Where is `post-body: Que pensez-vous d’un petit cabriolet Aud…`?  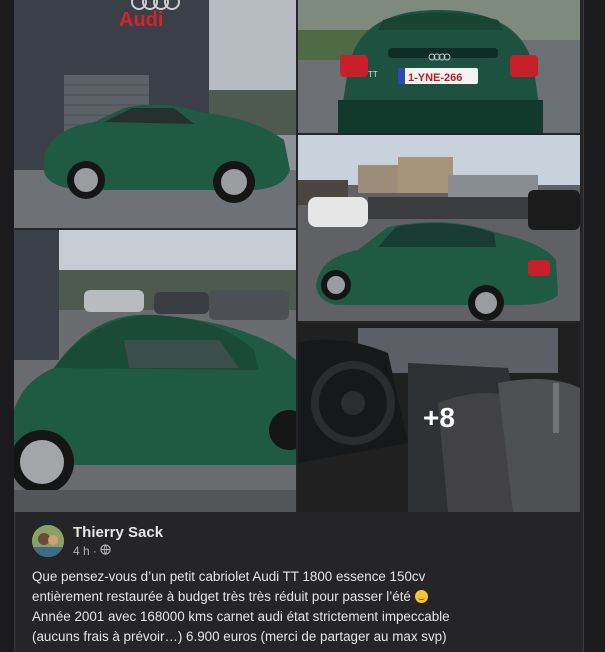 post-body: Que pensez-vous d’un petit cabriolet Aud… is located at coordinates (304, 607).